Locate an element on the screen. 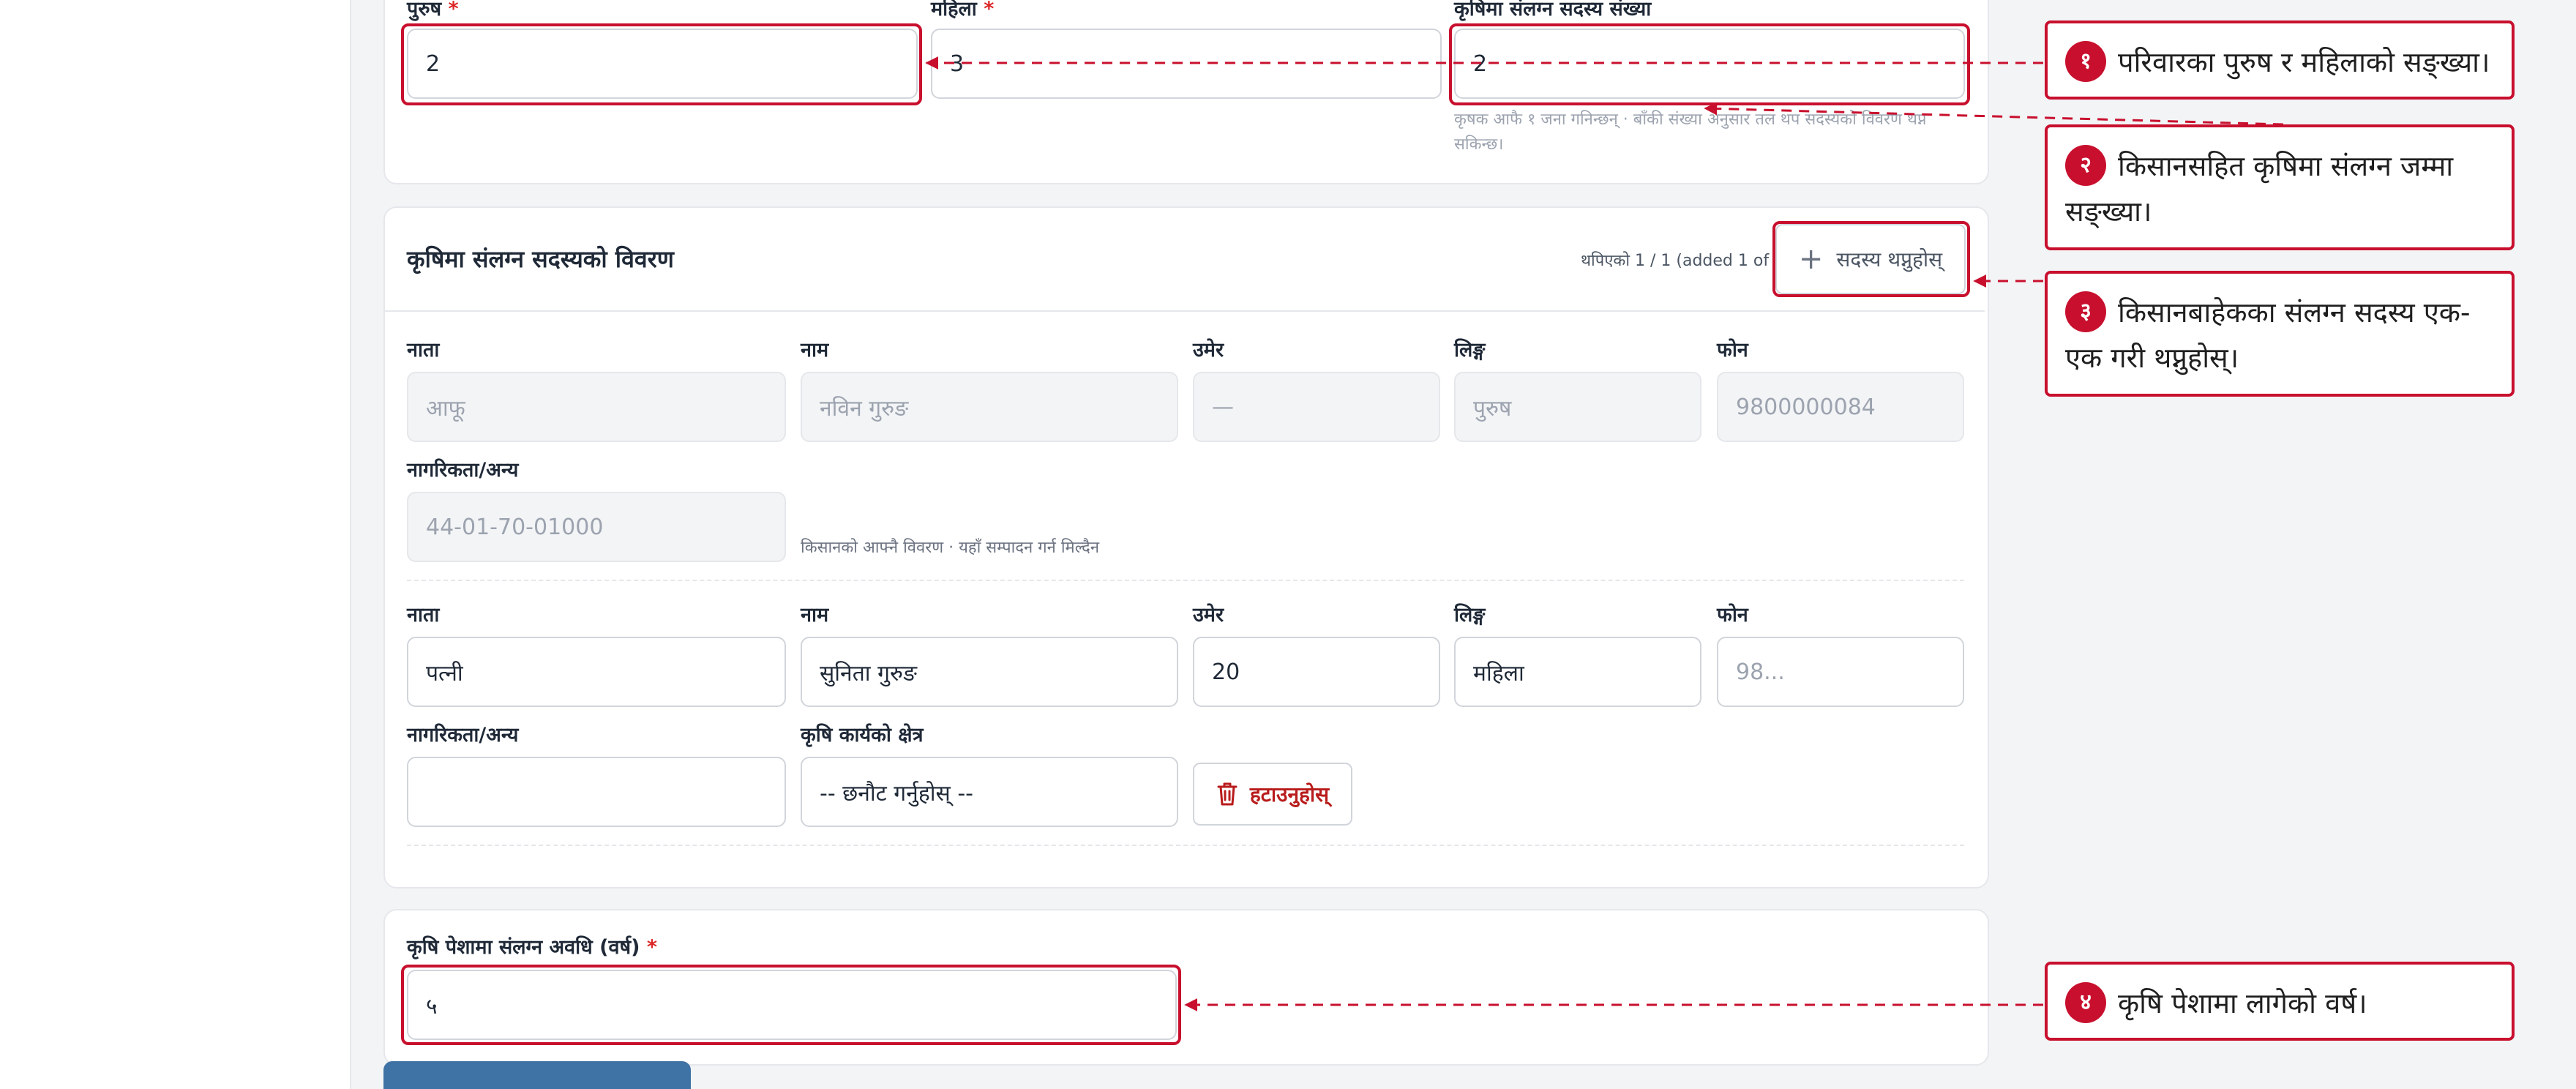  member-gender-label: लिङ्ग is located at coordinates (1470, 615).